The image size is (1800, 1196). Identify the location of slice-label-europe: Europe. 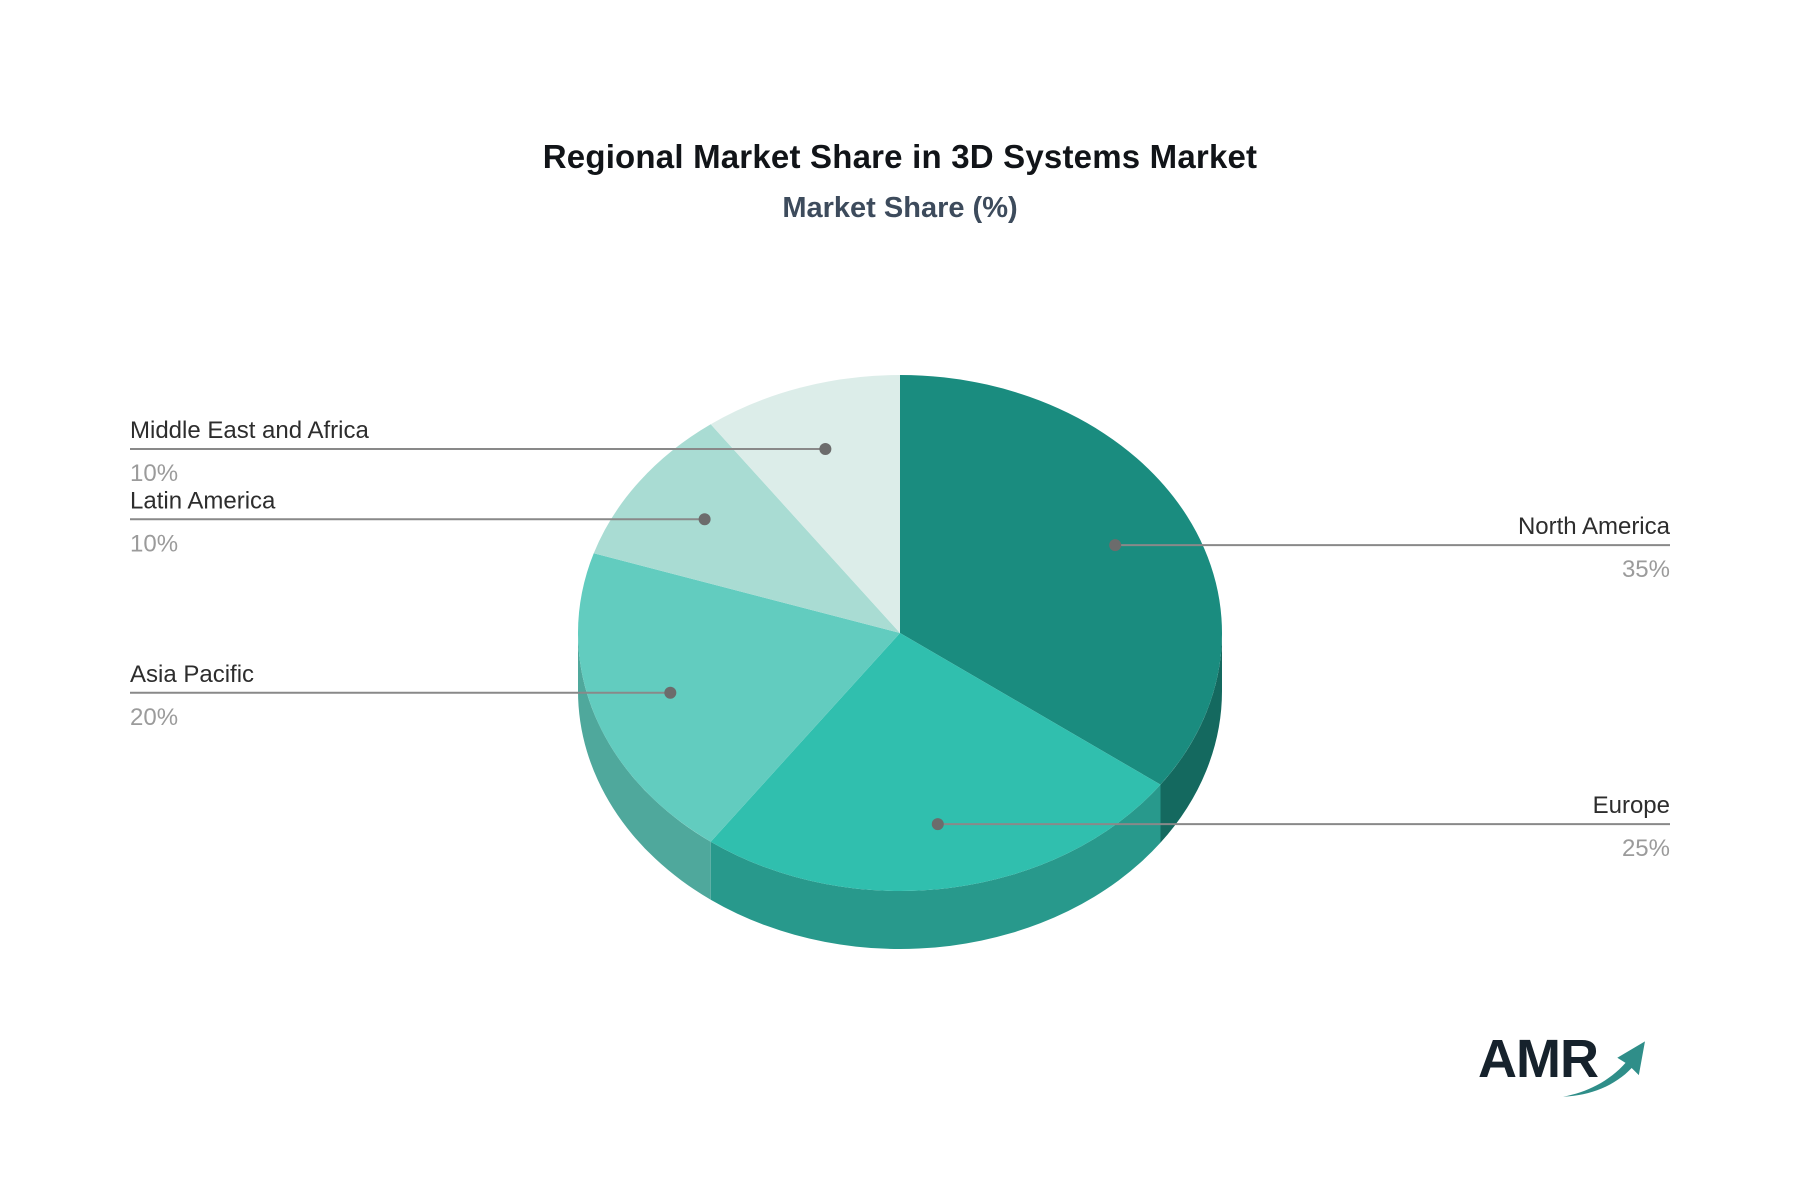
(1631, 805).